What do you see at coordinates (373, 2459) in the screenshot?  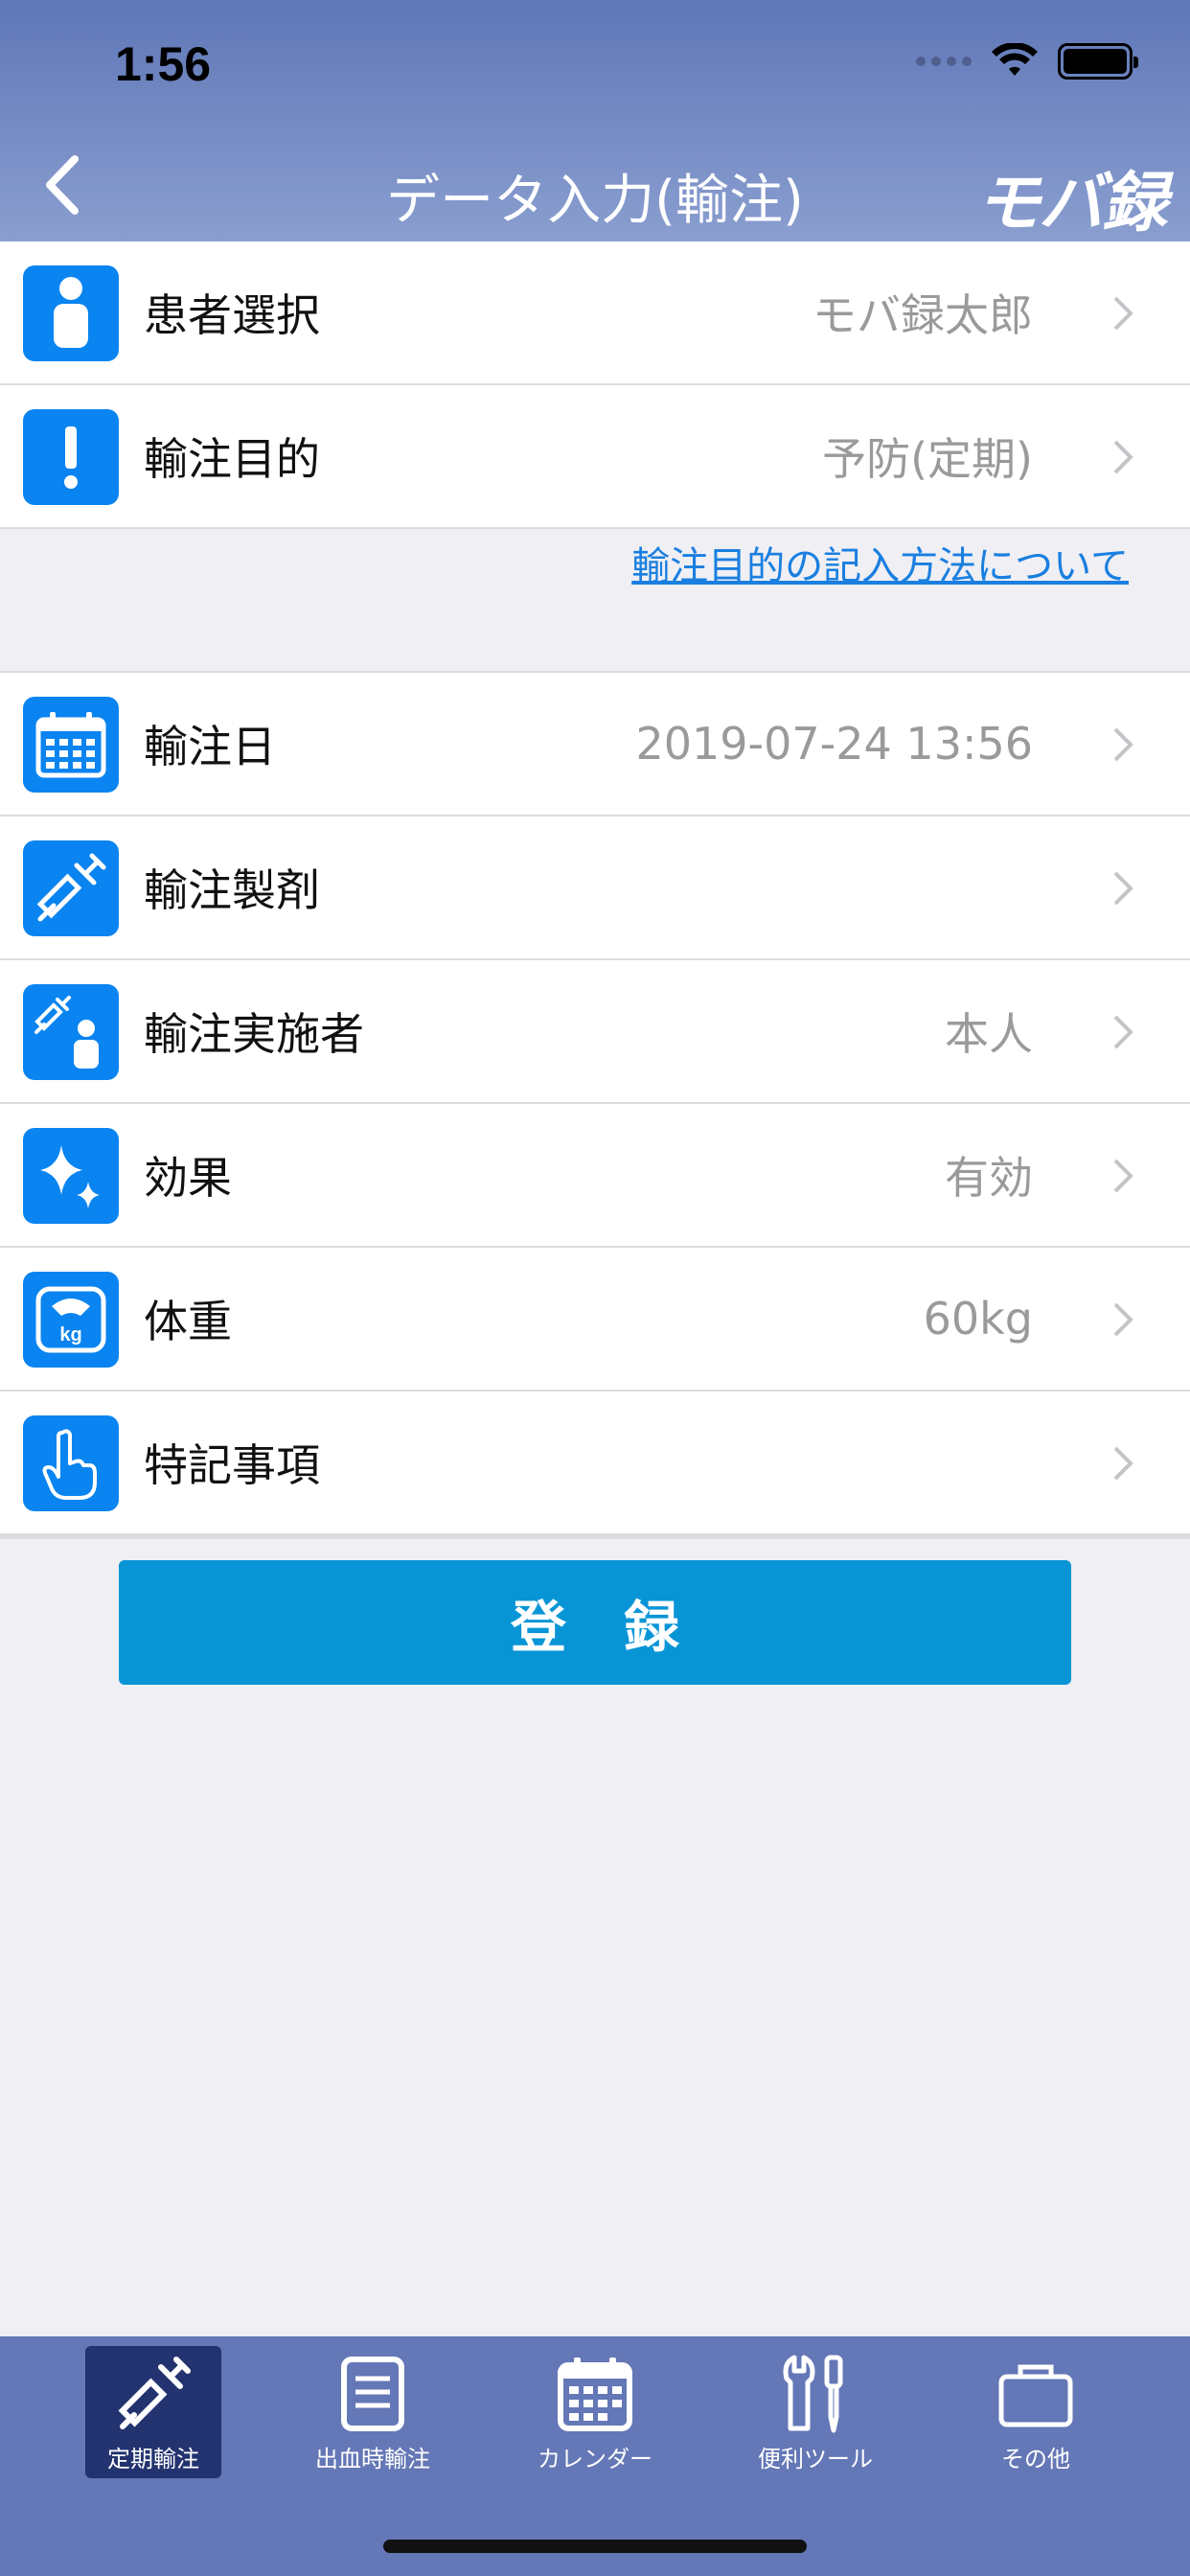 I see `tab-label: 出血時輸注` at bounding box center [373, 2459].